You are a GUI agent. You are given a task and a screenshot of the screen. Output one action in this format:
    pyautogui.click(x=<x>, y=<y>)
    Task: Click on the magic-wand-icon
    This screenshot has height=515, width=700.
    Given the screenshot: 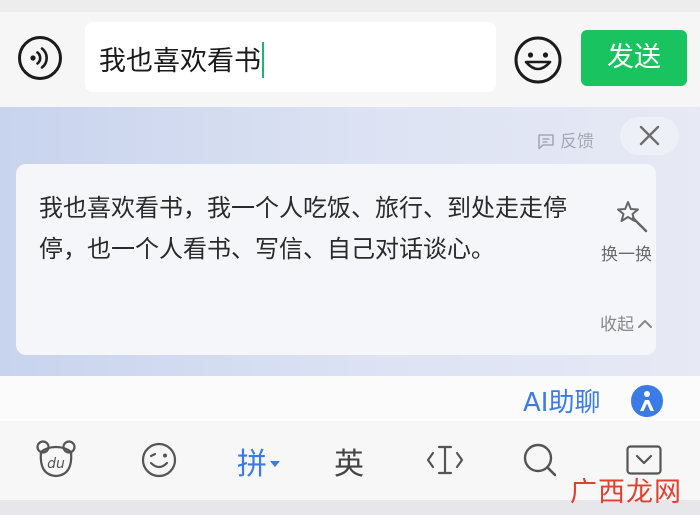 What is the action you would take?
    pyautogui.click(x=631, y=217)
    